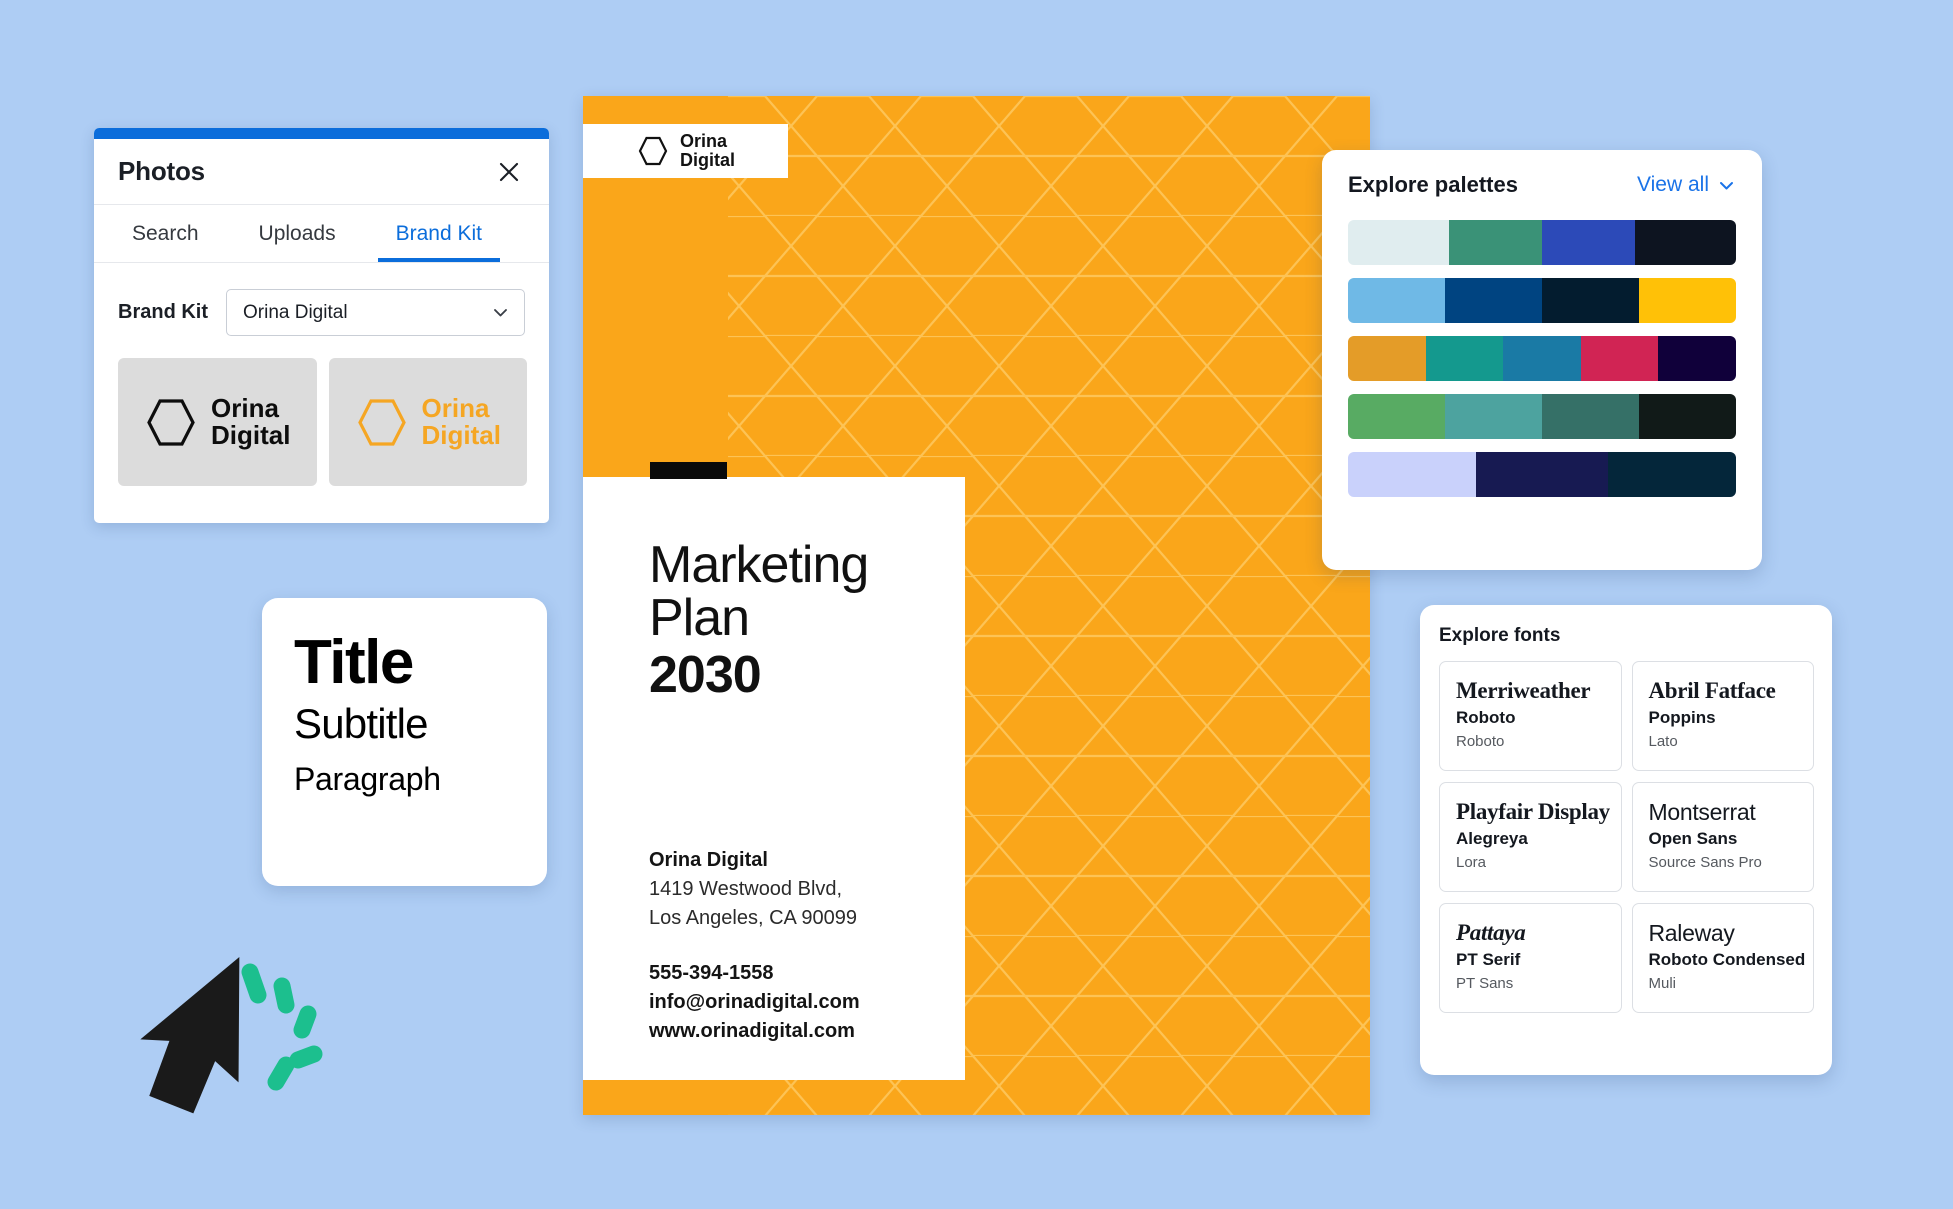 This screenshot has width=1953, height=1209. I want to click on document-website: www.orinadigital.com, so click(752, 1031).